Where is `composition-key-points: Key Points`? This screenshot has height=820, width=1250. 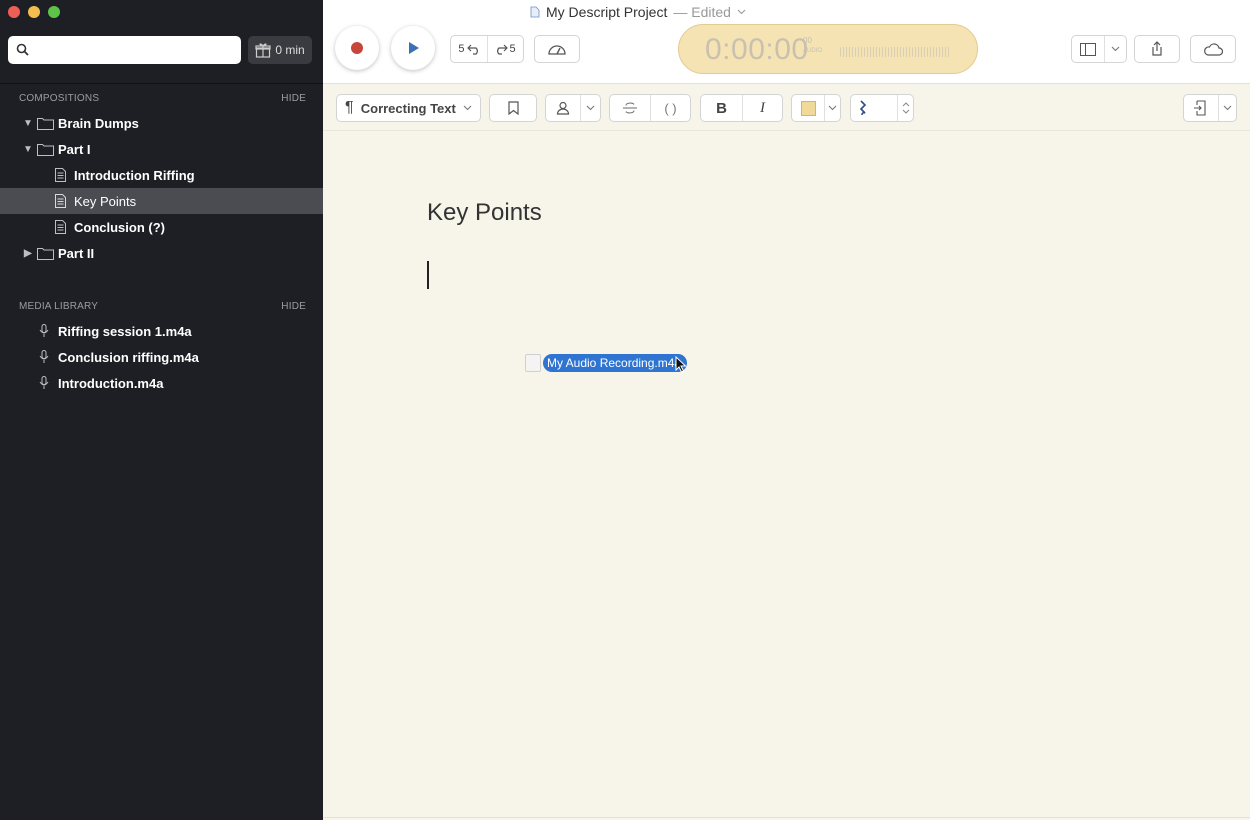
composition-key-points: Key Points is located at coordinates (161, 201).